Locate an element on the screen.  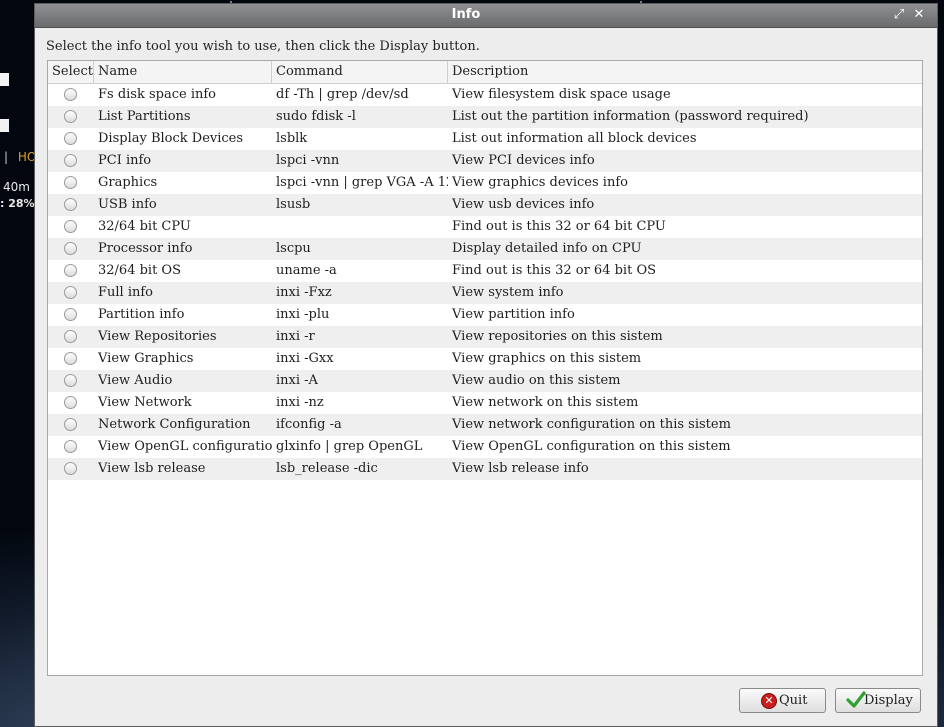
row-command: sudo fdisk -l is located at coordinates (316, 116).